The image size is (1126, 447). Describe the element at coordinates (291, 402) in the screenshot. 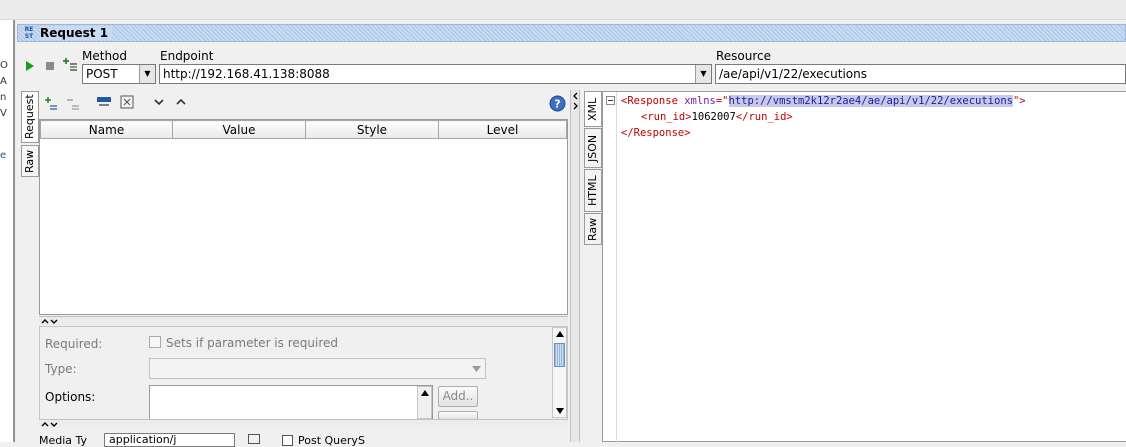

I see `options-list` at that location.